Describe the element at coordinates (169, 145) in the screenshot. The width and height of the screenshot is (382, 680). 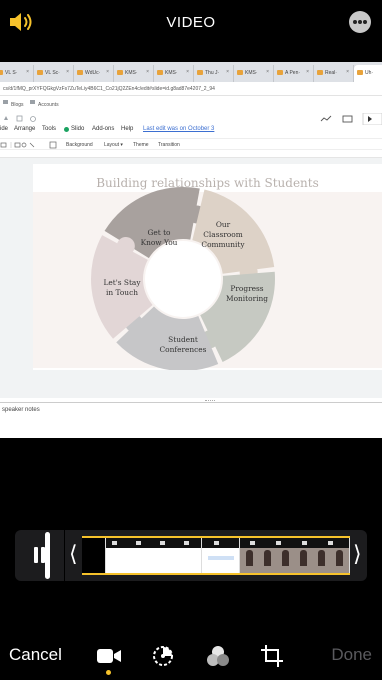
I see `toolbar-transition: Transition` at that location.